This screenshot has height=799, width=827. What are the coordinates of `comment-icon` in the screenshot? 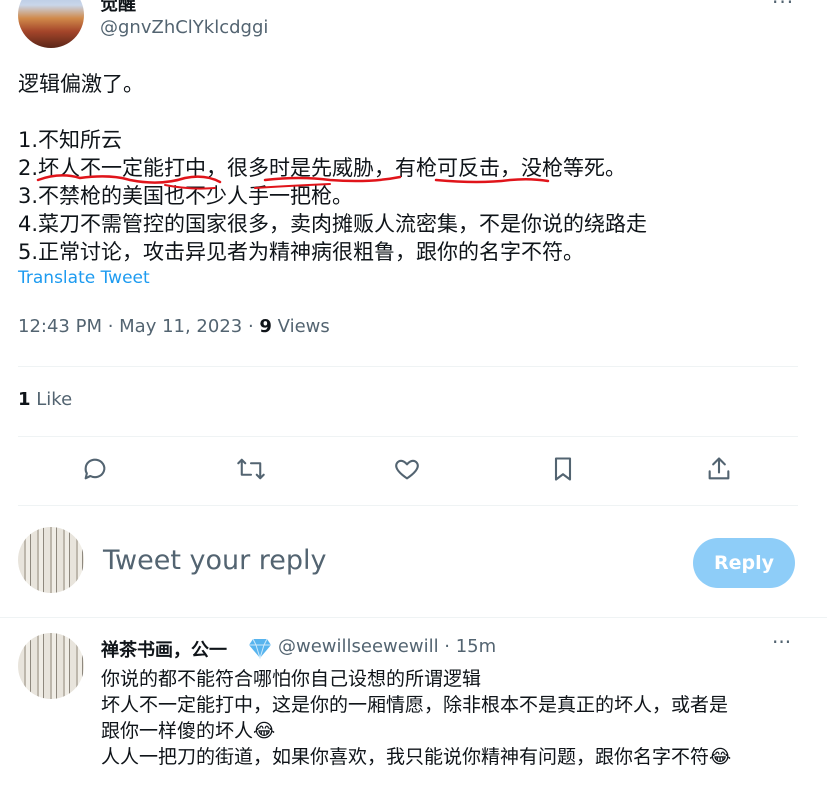 It's located at (95, 469).